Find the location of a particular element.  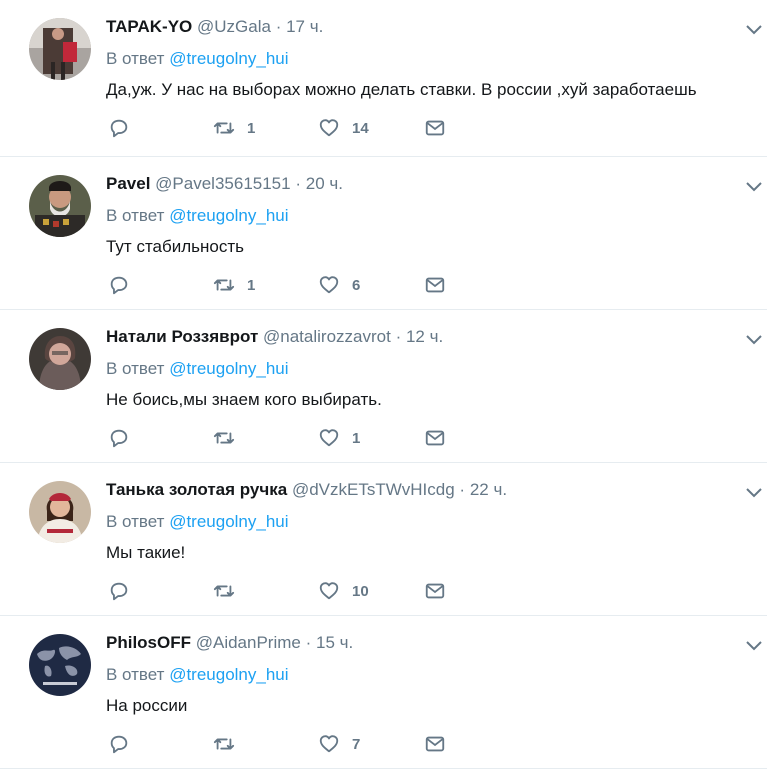

tweet-text: Не боись,мы знаем кого выбирать. is located at coordinates (244, 399).